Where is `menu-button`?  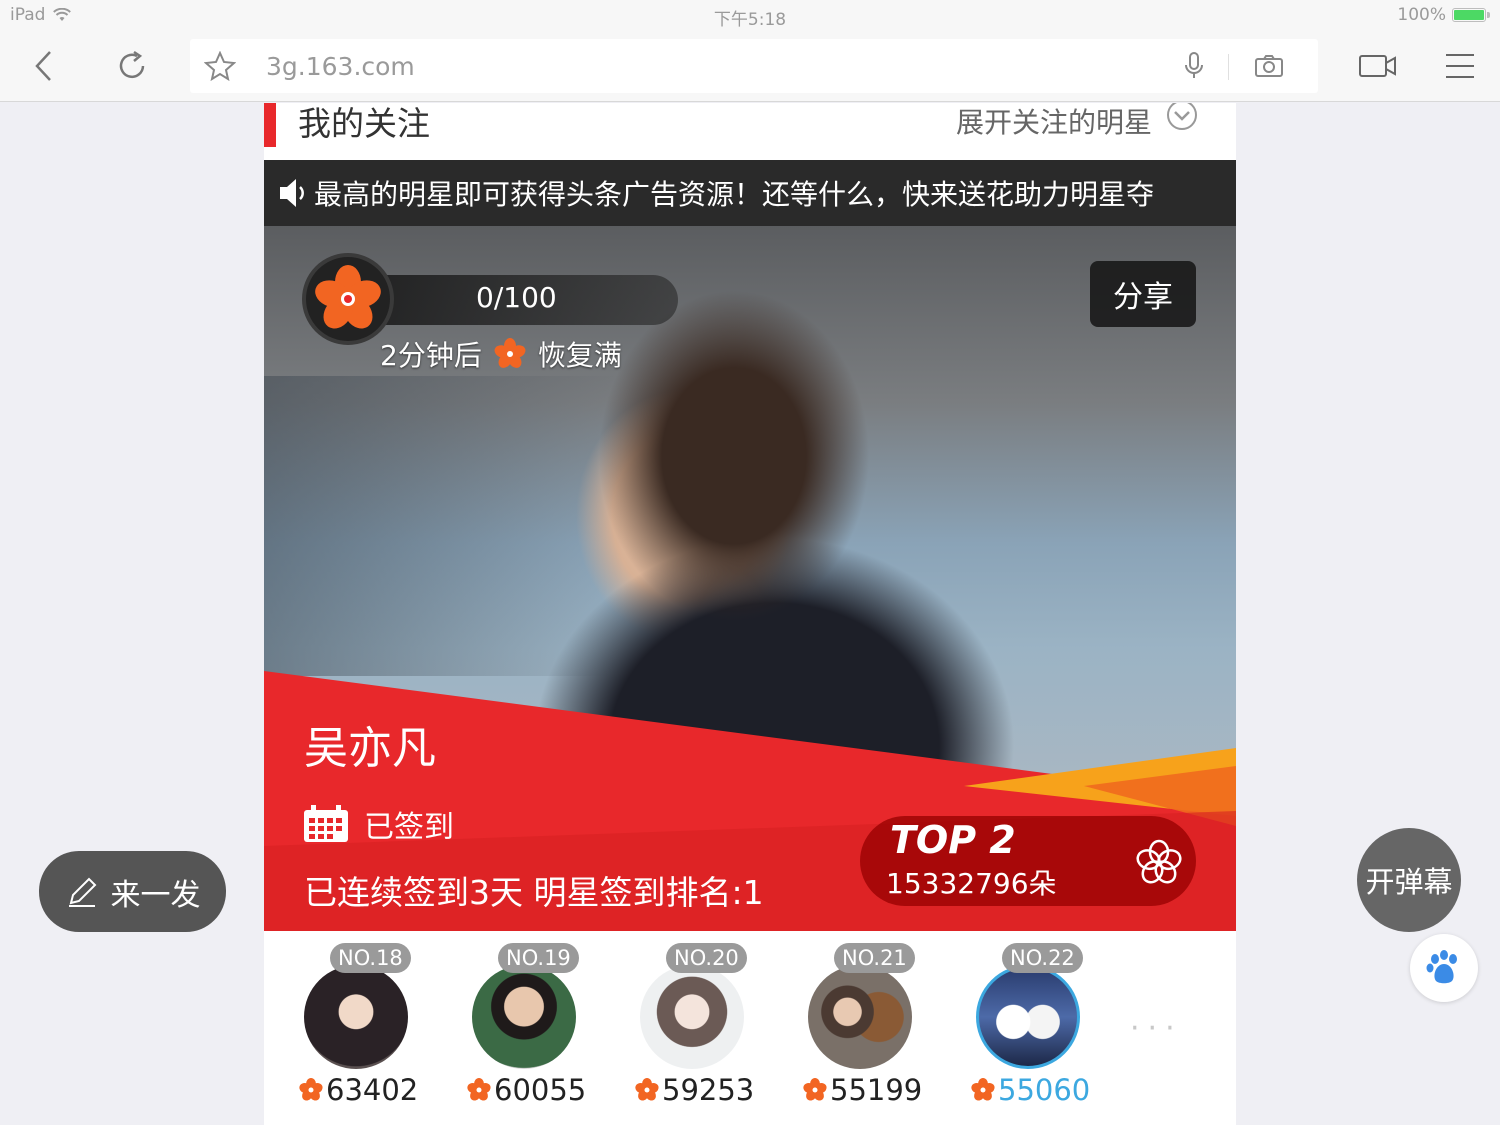 menu-button is located at coordinates (1460, 66).